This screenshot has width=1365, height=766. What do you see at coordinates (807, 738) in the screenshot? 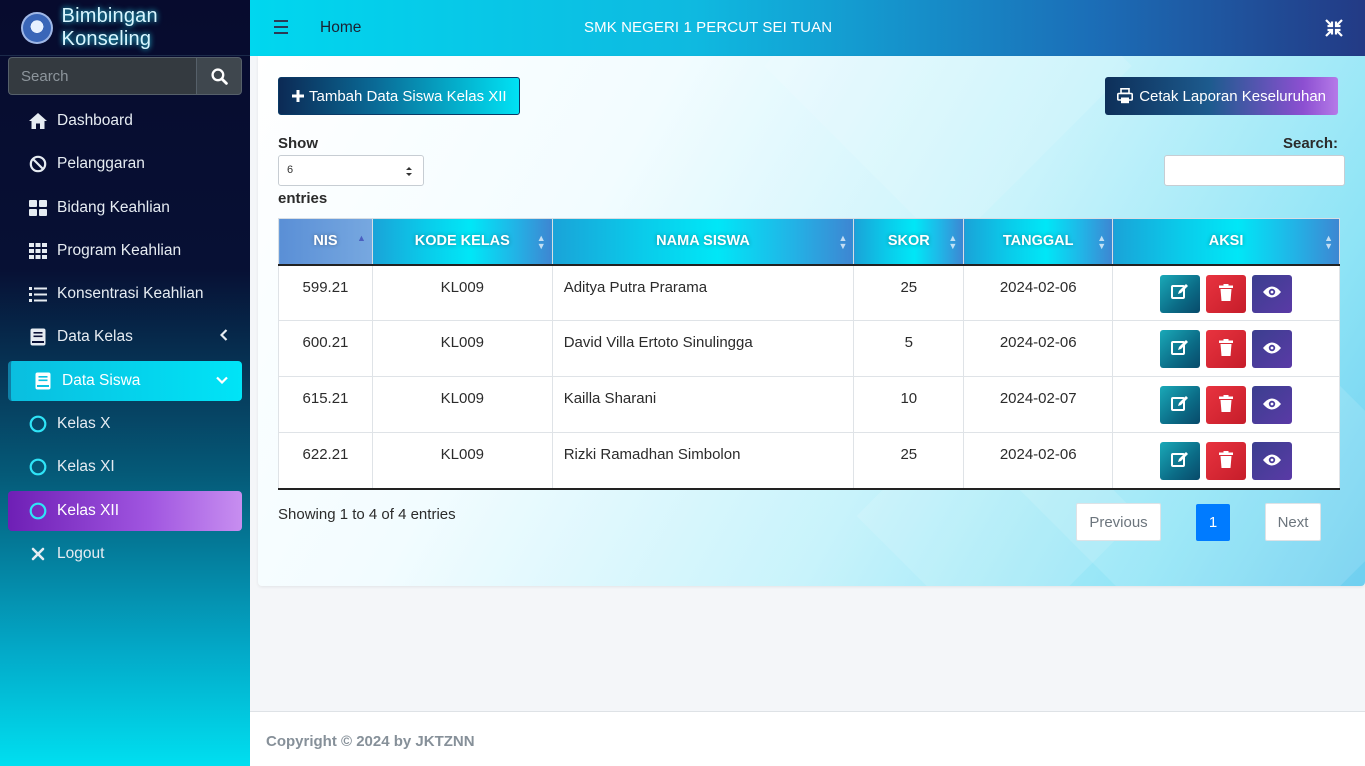
I see `footer: Copyright © 2024 by JKTZNN` at bounding box center [807, 738].